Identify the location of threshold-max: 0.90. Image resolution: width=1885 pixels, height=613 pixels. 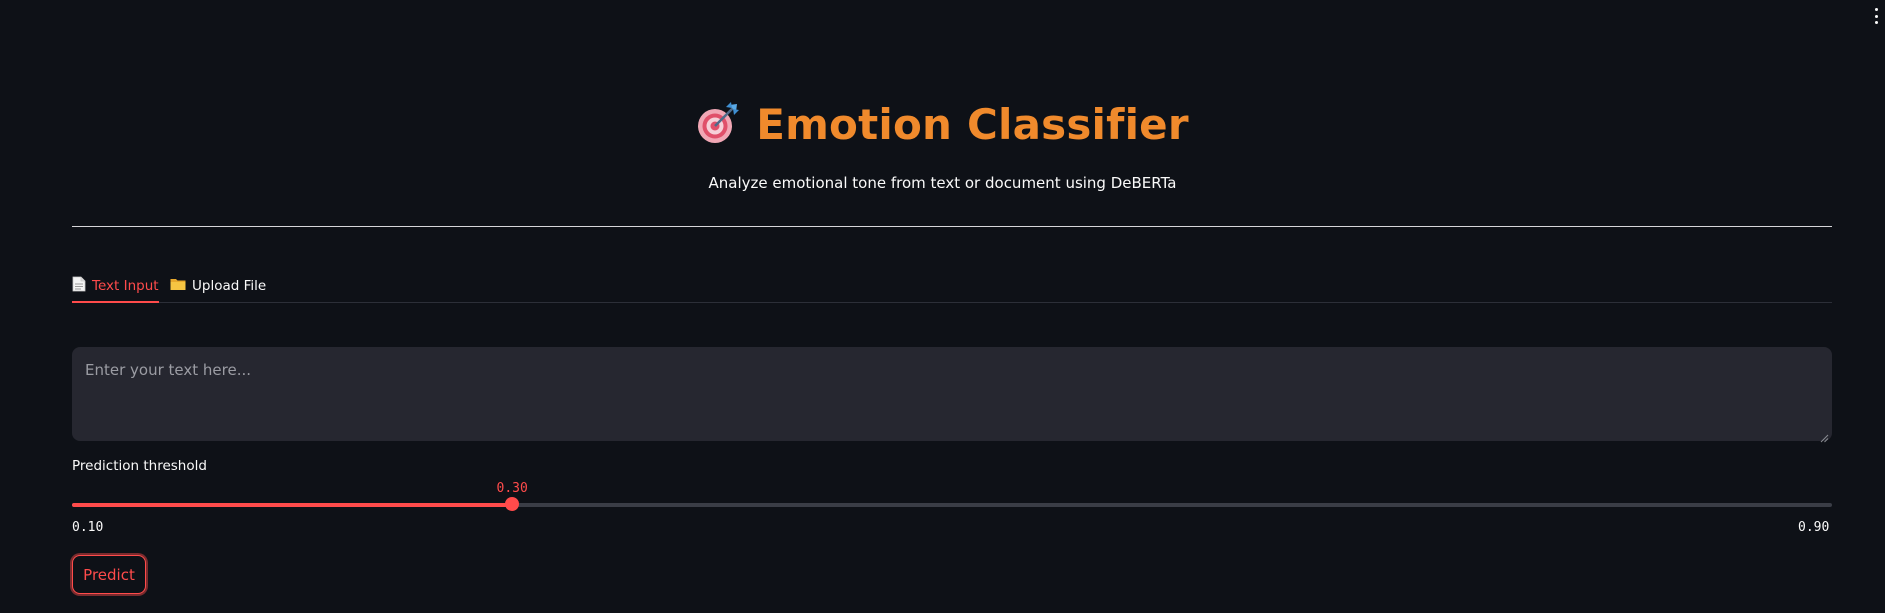
(1814, 527).